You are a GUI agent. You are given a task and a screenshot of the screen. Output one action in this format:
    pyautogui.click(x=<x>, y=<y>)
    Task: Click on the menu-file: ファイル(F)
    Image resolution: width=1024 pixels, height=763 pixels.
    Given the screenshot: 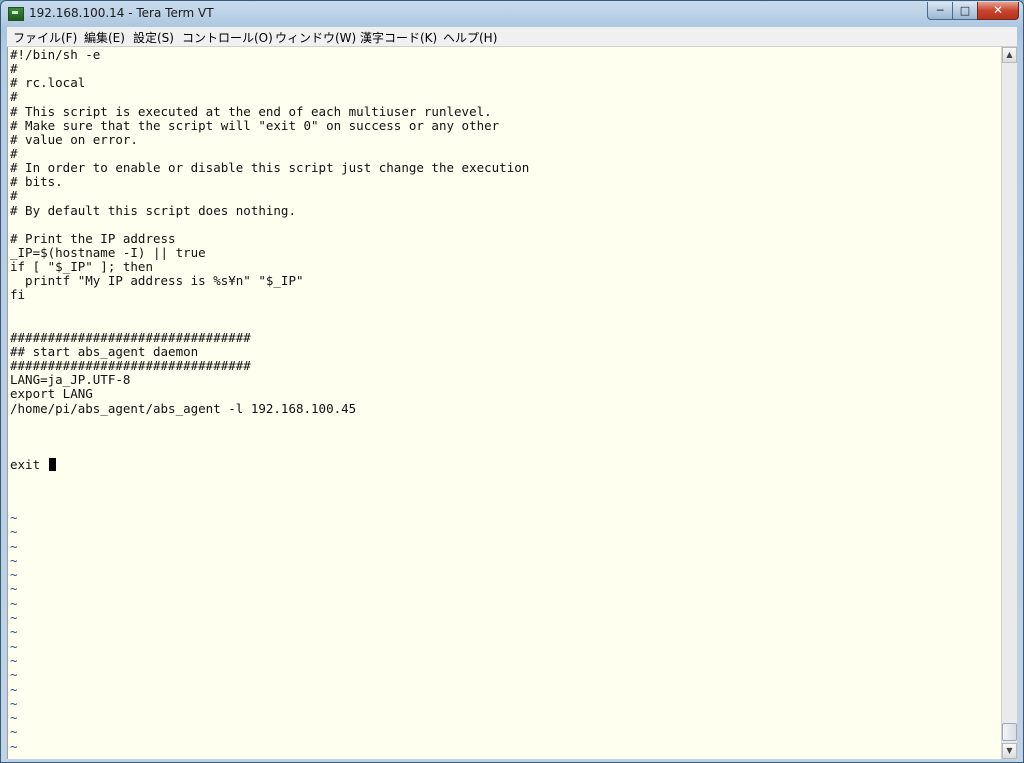 What is the action you would take?
    pyautogui.click(x=45, y=37)
    